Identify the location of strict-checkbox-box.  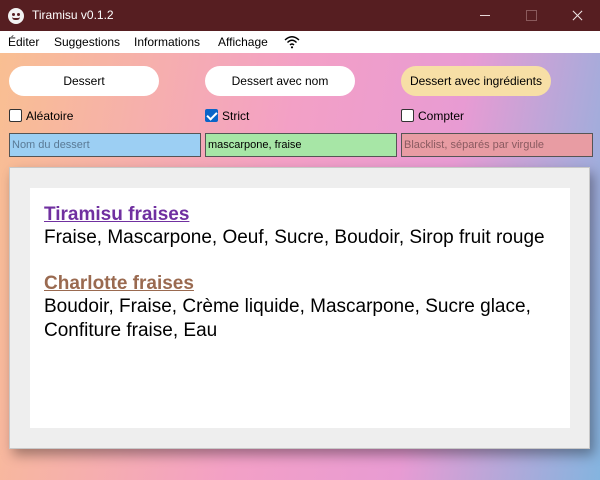
(211, 115).